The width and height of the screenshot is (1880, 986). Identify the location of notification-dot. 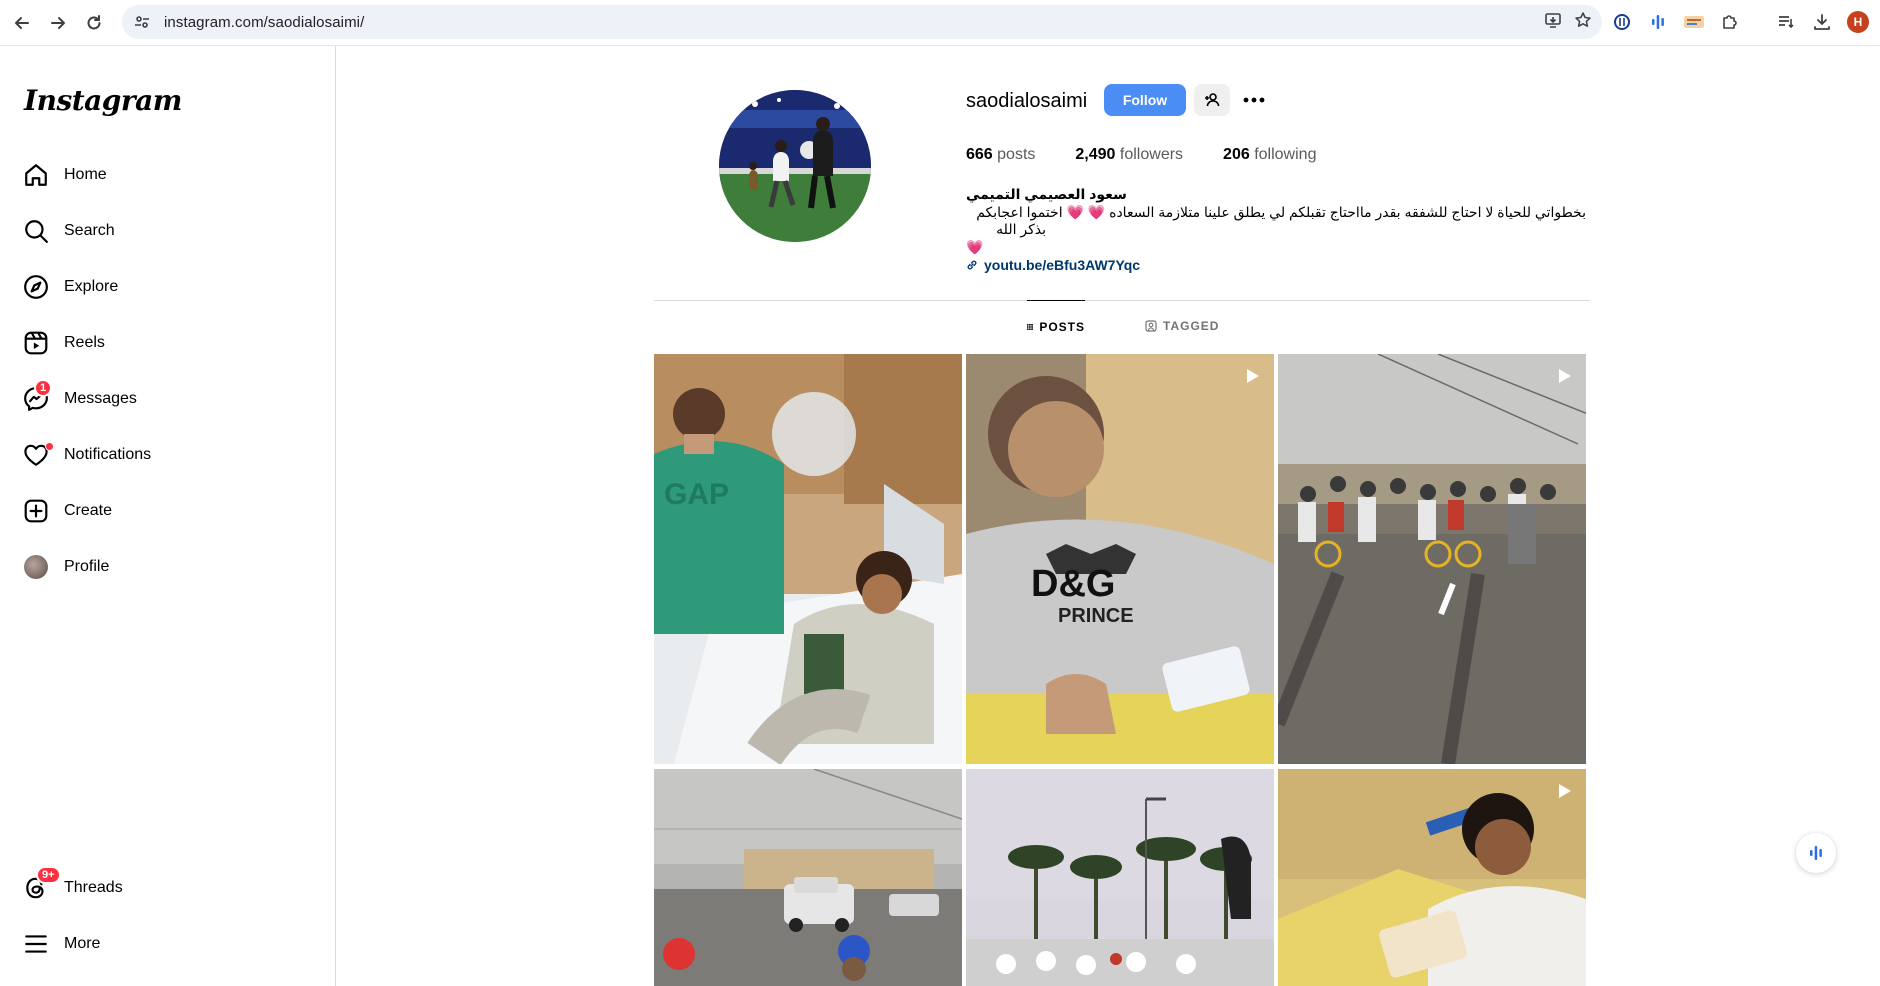
(49, 446).